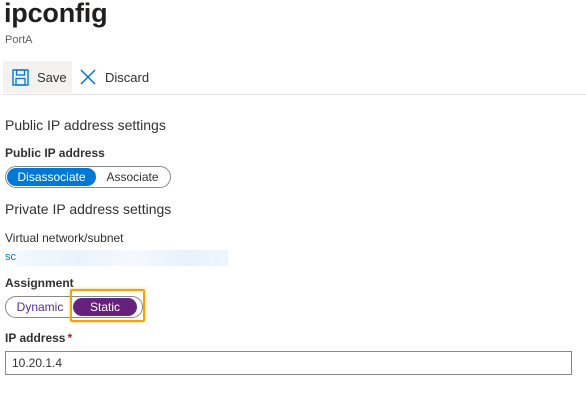 The image size is (586, 394). I want to click on ip-address-label: IP address, so click(35, 338).